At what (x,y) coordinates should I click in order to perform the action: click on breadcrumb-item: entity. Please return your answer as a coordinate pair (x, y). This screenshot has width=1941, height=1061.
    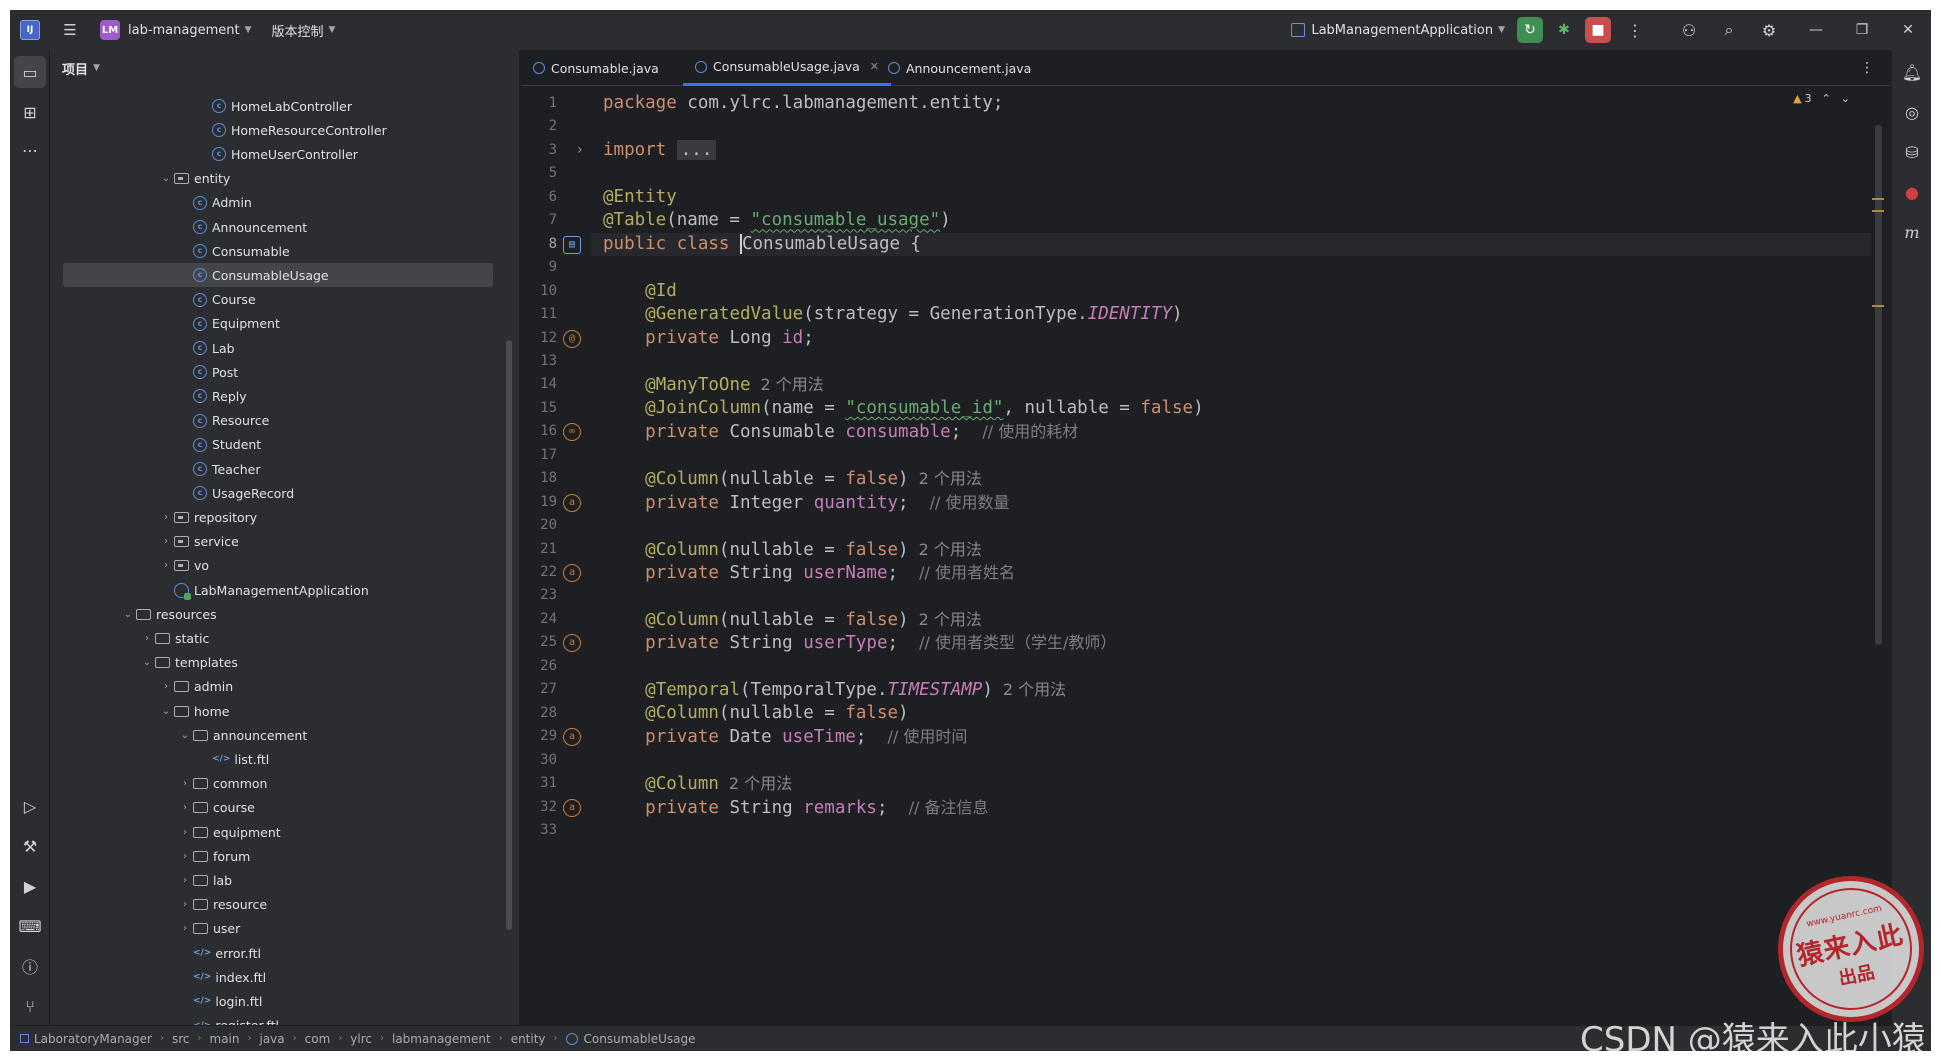
    Looking at the image, I should click on (528, 1039).